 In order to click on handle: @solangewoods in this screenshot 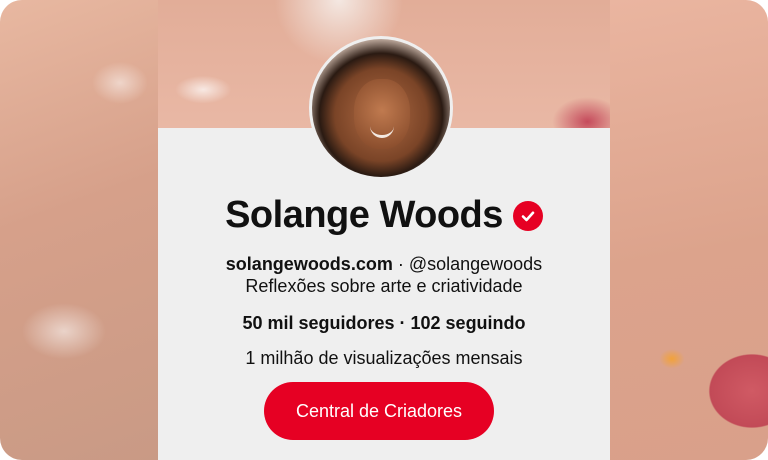, I will do `click(475, 264)`.